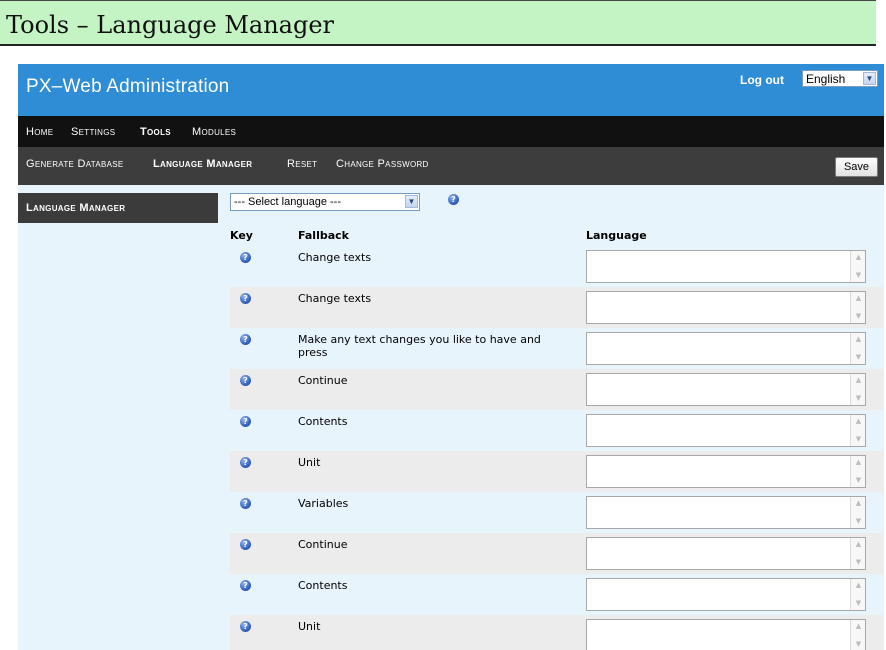 Image resolution: width=886 pixels, height=650 pixels. What do you see at coordinates (438, 23) in the screenshot?
I see `document-title: Tools – Language Manager` at bounding box center [438, 23].